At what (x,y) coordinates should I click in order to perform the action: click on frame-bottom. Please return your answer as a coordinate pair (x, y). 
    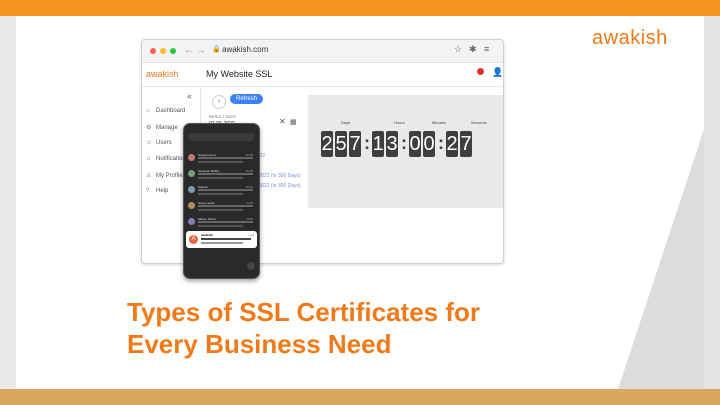
    Looking at the image, I should click on (360, 397).